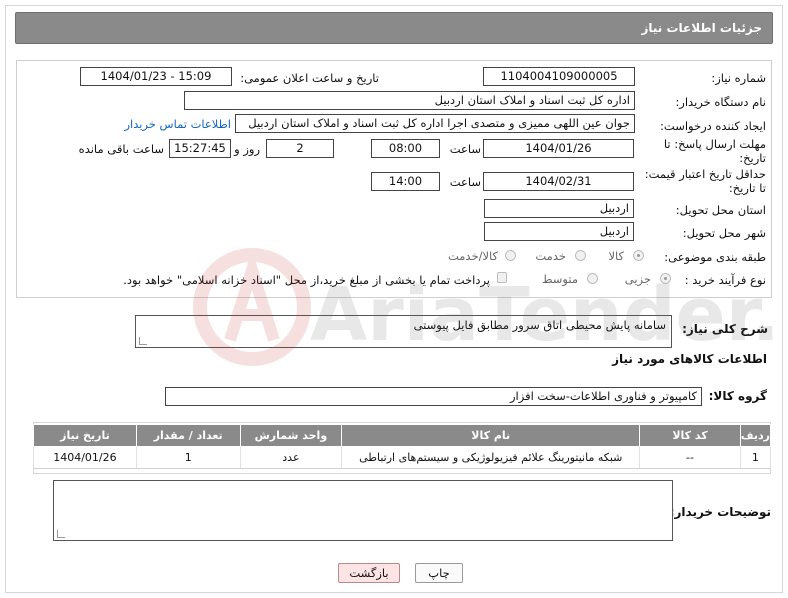  I want to click on days-field: 2, so click(300, 148).